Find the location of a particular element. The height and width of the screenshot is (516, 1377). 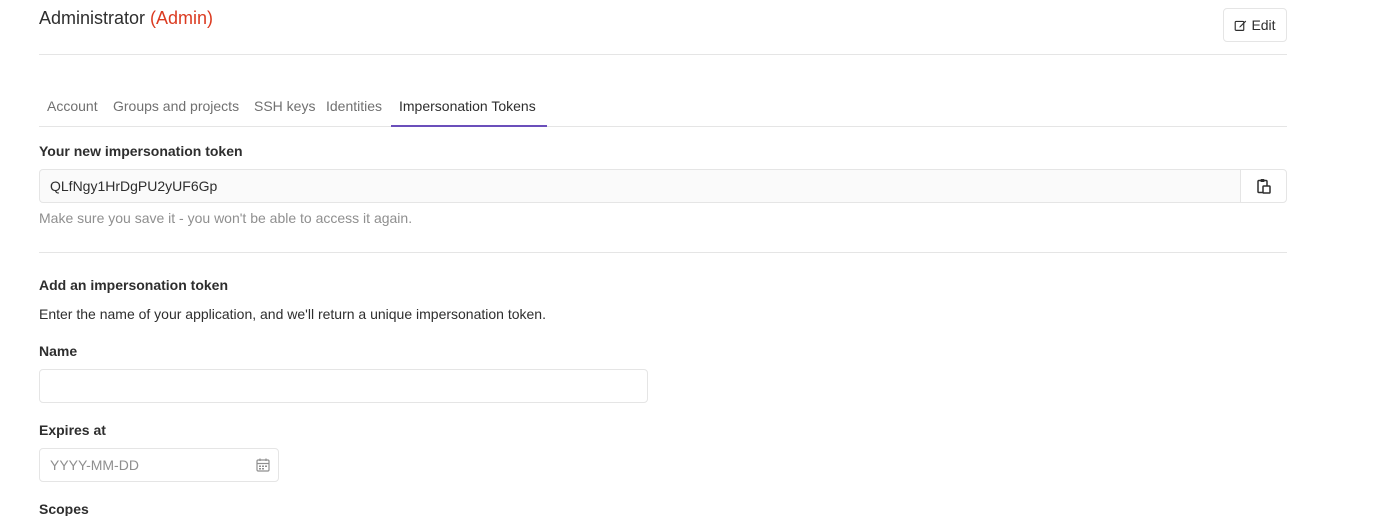

clipboard-icon is located at coordinates (1263, 186).